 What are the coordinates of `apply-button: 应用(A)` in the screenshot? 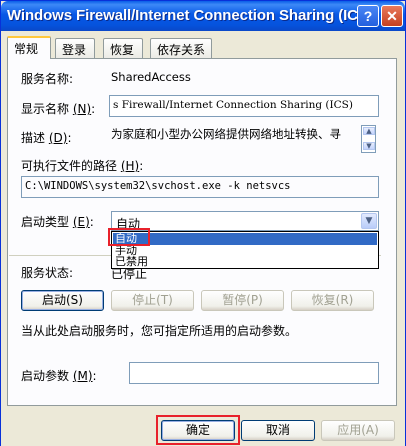 It's located at (358, 430).